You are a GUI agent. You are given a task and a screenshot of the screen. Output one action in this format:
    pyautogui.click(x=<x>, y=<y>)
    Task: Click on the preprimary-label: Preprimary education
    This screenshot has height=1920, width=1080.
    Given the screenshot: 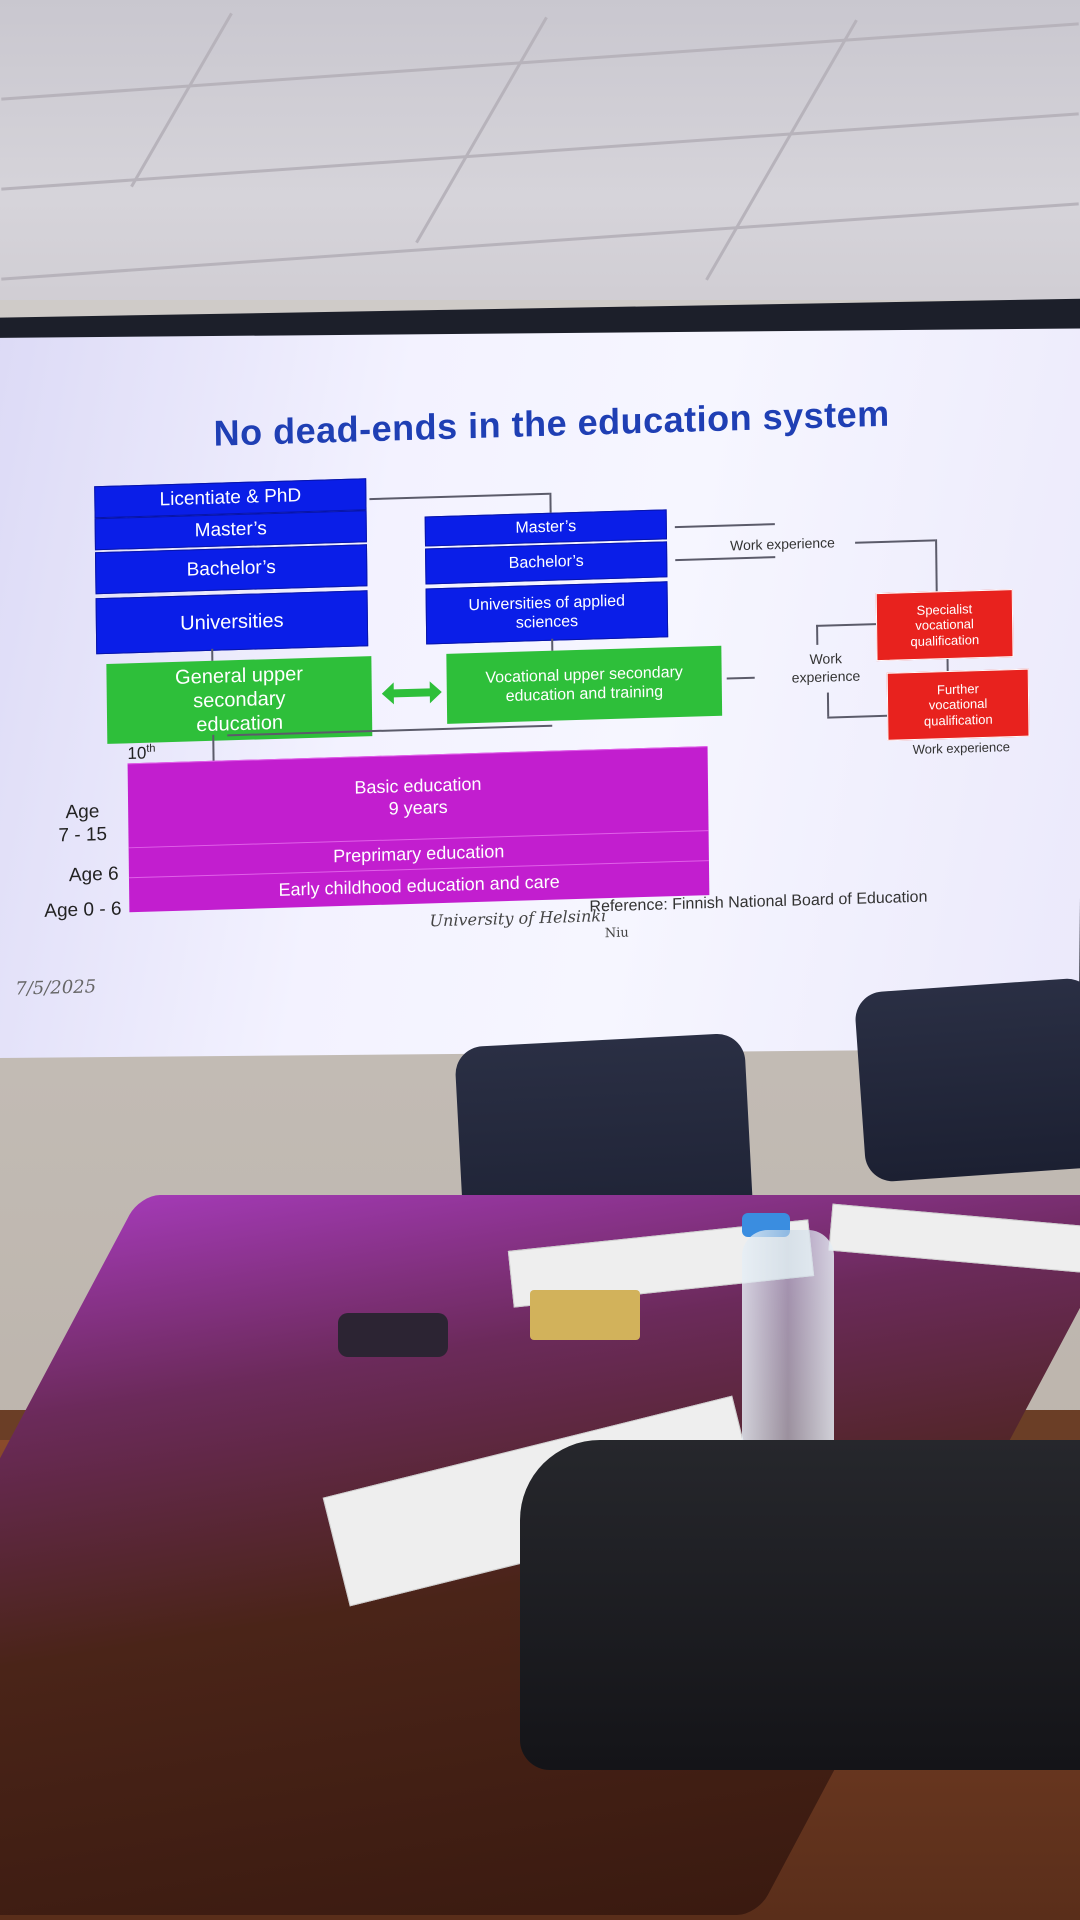 What is the action you would take?
    pyautogui.click(x=419, y=854)
    